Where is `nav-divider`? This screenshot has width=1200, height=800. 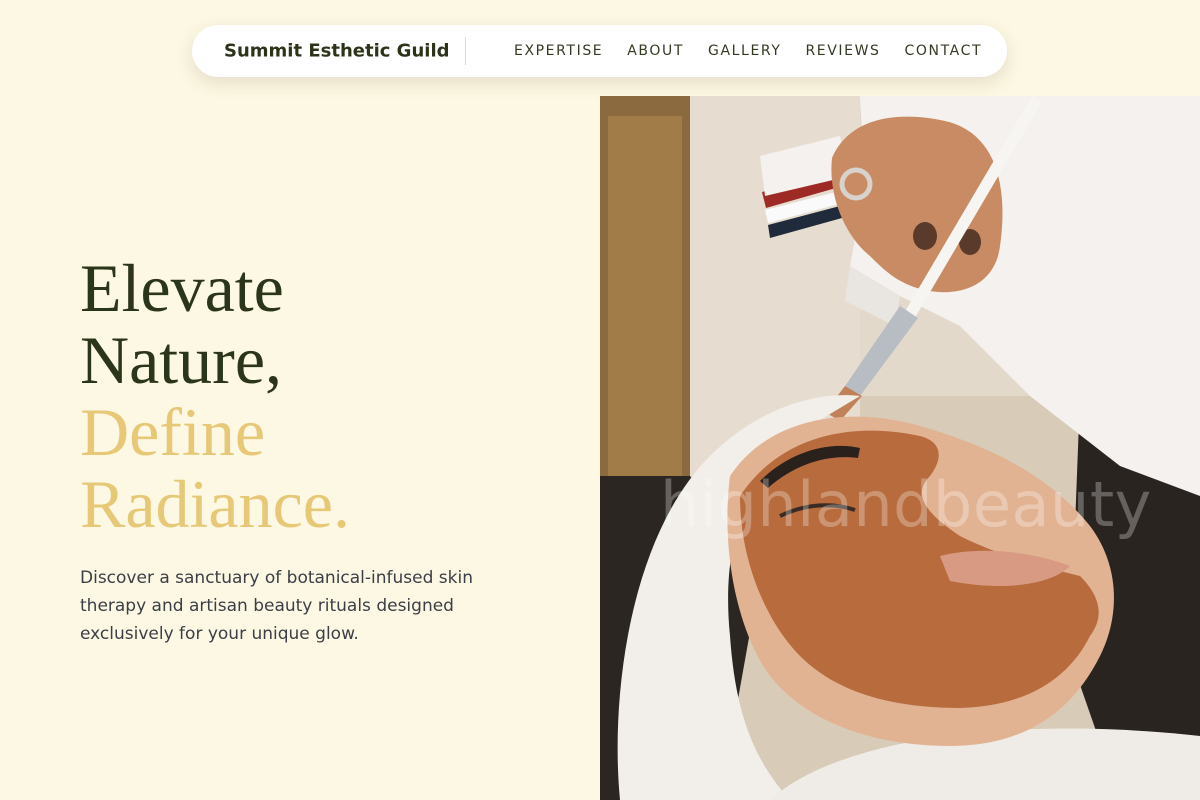
nav-divider is located at coordinates (465, 51).